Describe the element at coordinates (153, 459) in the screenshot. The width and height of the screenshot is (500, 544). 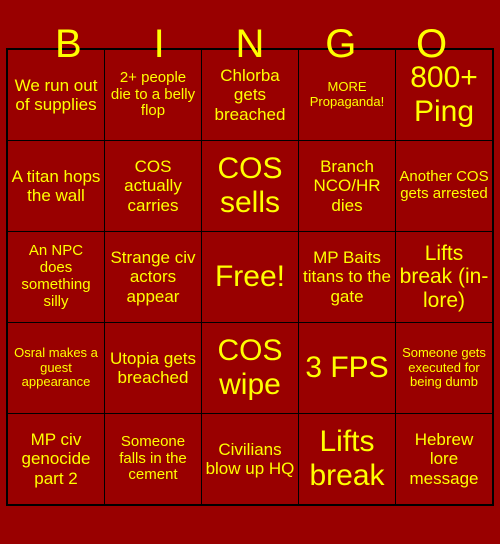
I see `bingo-cell-i5: Someone falls in the cement` at that location.